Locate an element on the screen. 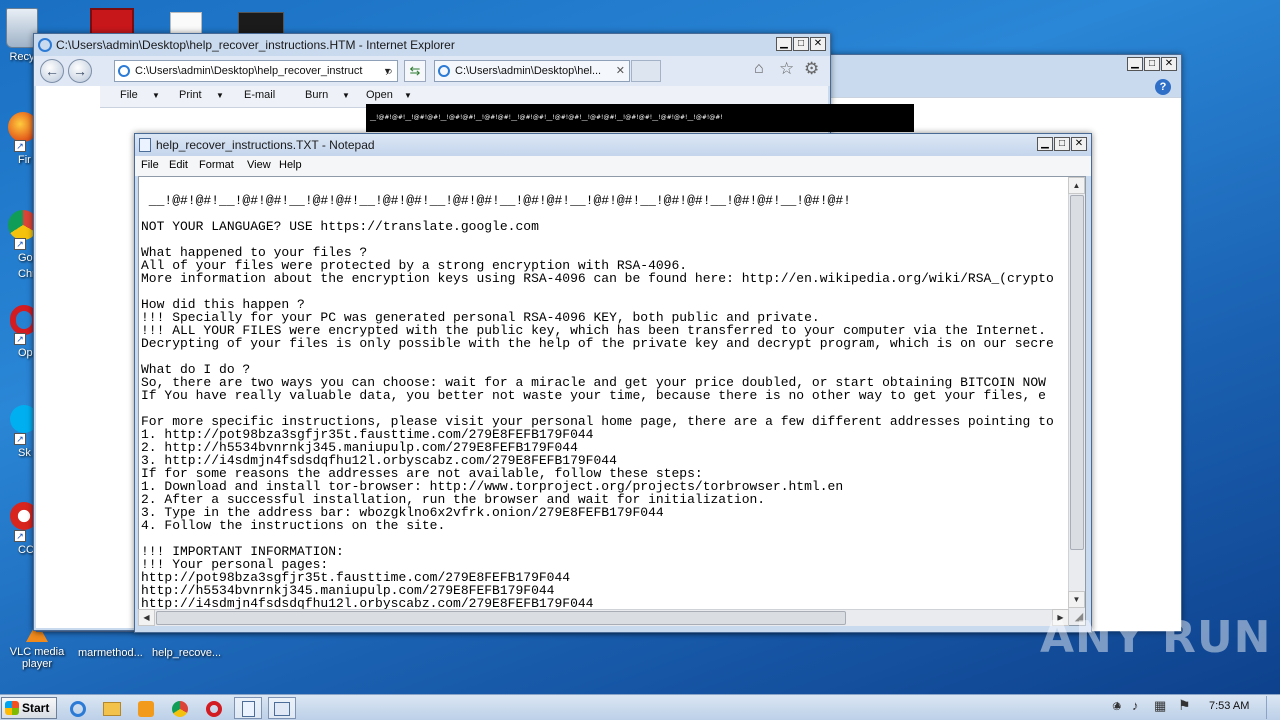 The width and height of the screenshot is (1280, 720). desktop-icon-label: Recy is located at coordinates (22, 57).